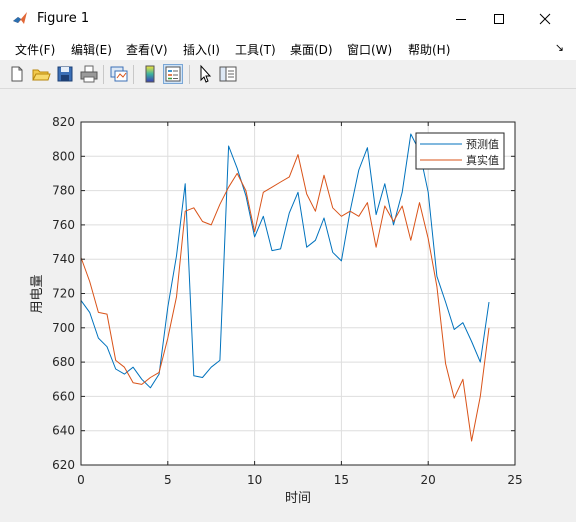  I want to click on menu-view: 查看(V), so click(147, 49).